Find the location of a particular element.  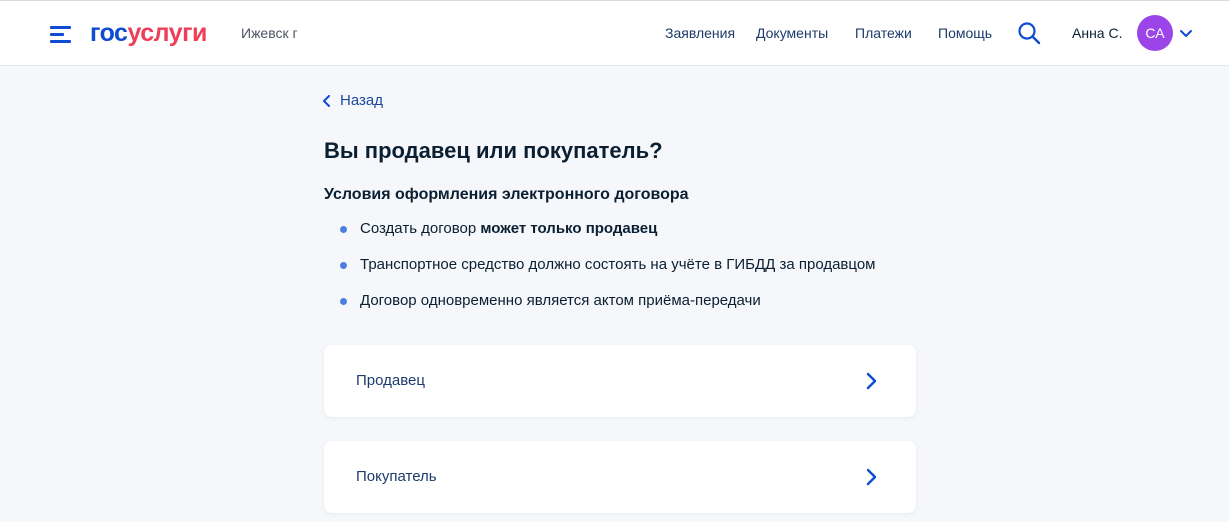

user-name: Анна С. is located at coordinates (1097, 33).